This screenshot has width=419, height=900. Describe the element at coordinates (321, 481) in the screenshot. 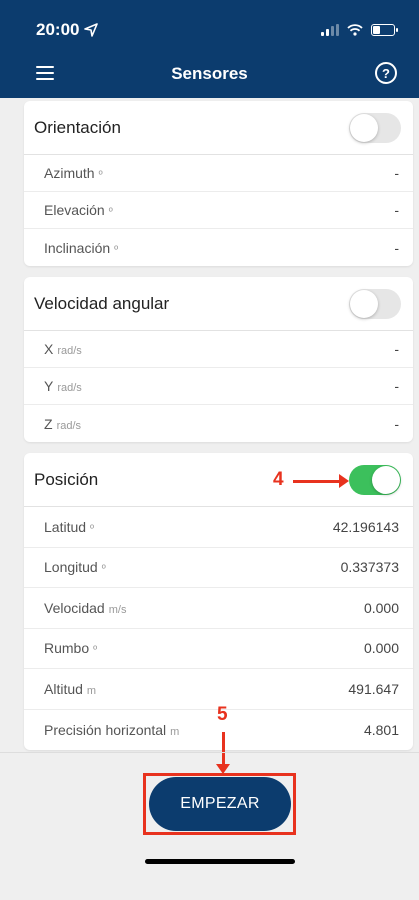

I see `annotation-arrow-right-icon` at that location.